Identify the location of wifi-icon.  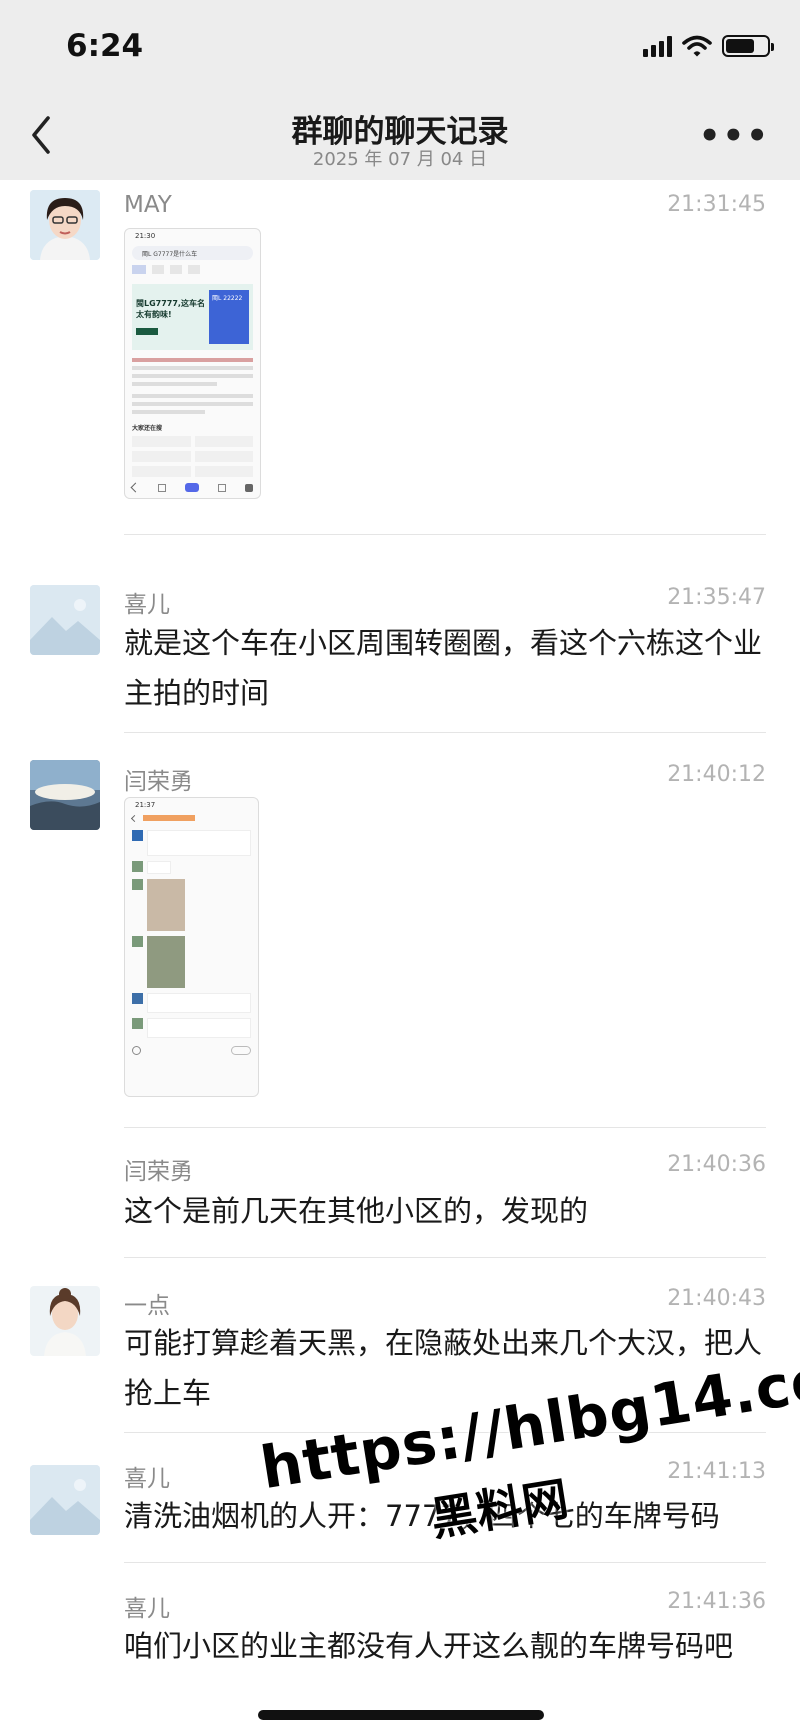
(697, 46).